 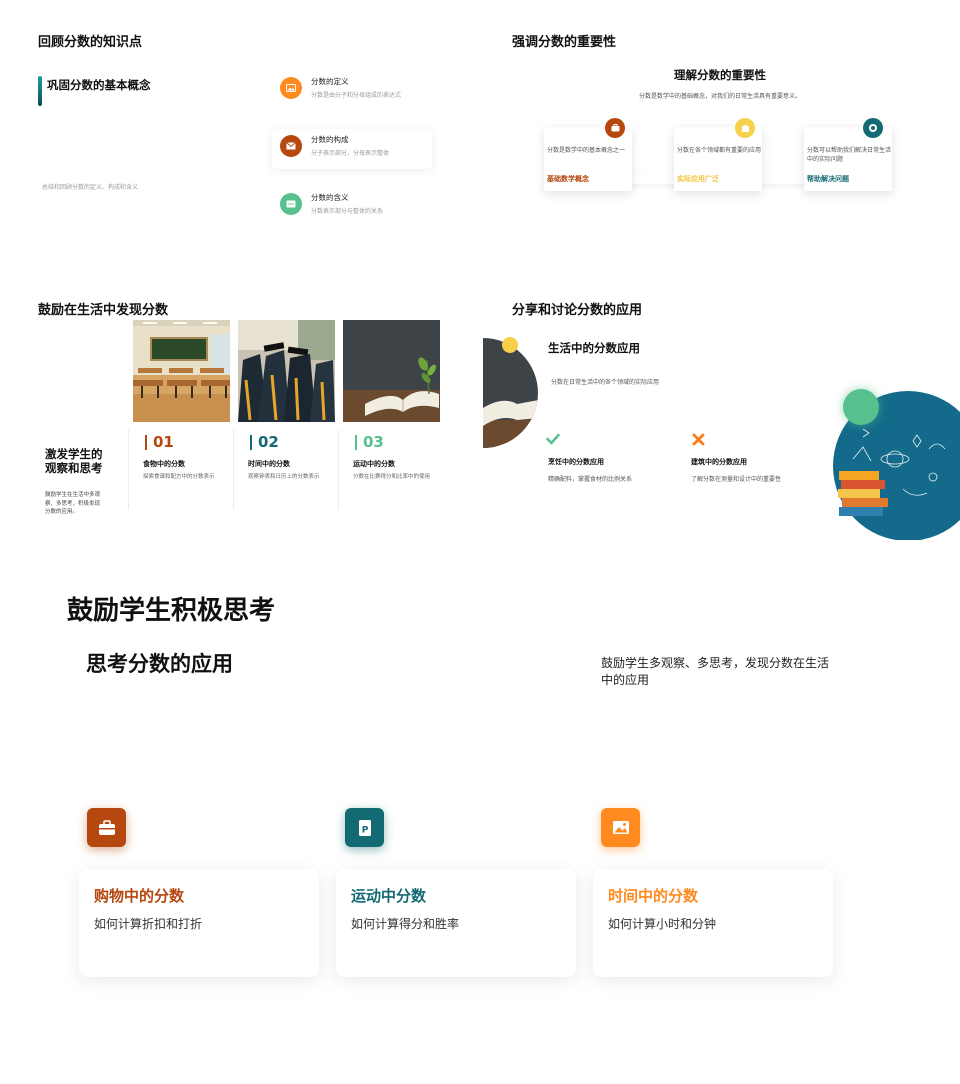 I want to click on icon-letter: P, so click(x=364, y=830).